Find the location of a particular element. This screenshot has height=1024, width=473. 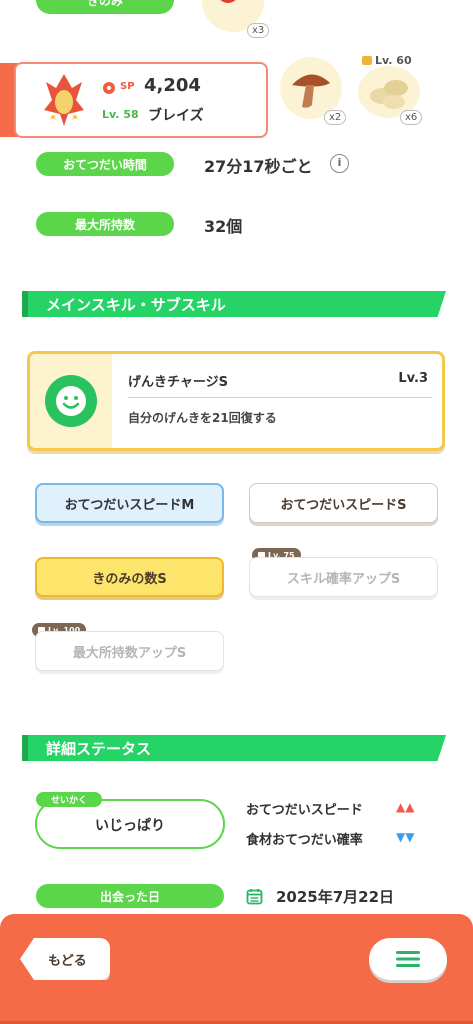

section-header-details: 詳細ステータス is located at coordinates (234, 748).